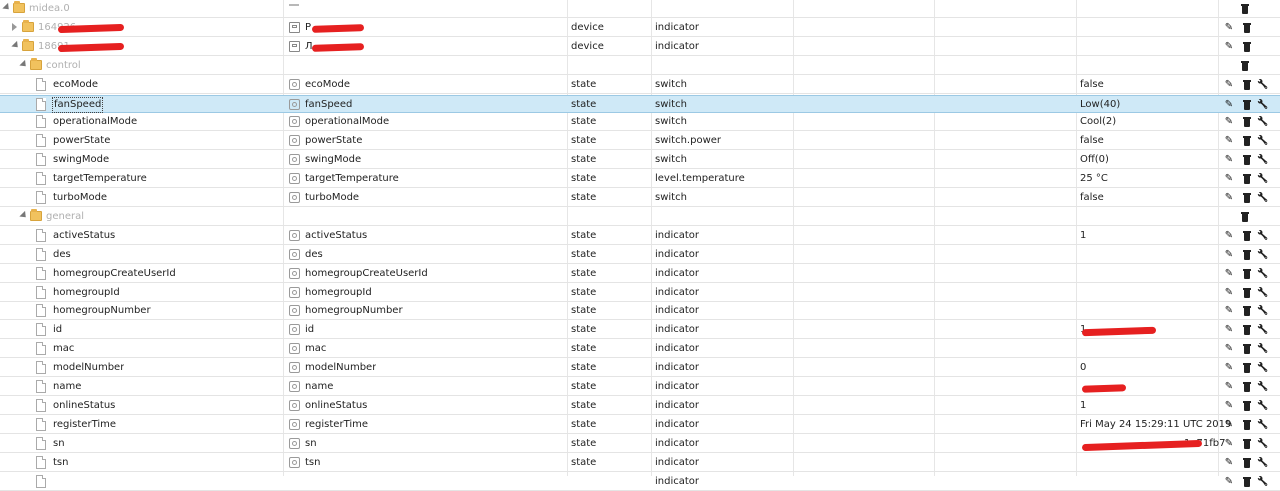  What do you see at coordinates (640, 349) in the screenshot?
I see `tree-row: mac mac state indicator` at bounding box center [640, 349].